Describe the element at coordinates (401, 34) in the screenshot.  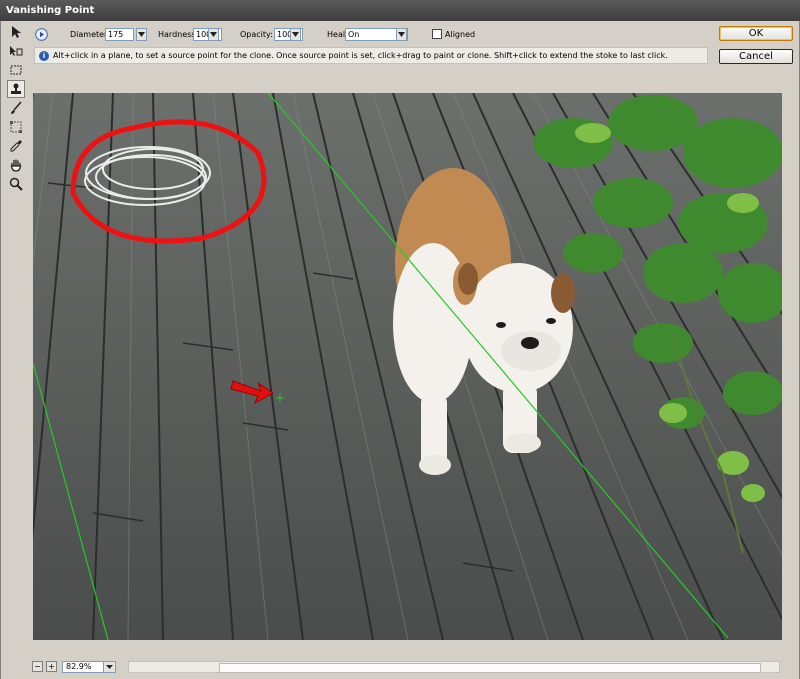
I see `heal-dropdown-icon` at that location.